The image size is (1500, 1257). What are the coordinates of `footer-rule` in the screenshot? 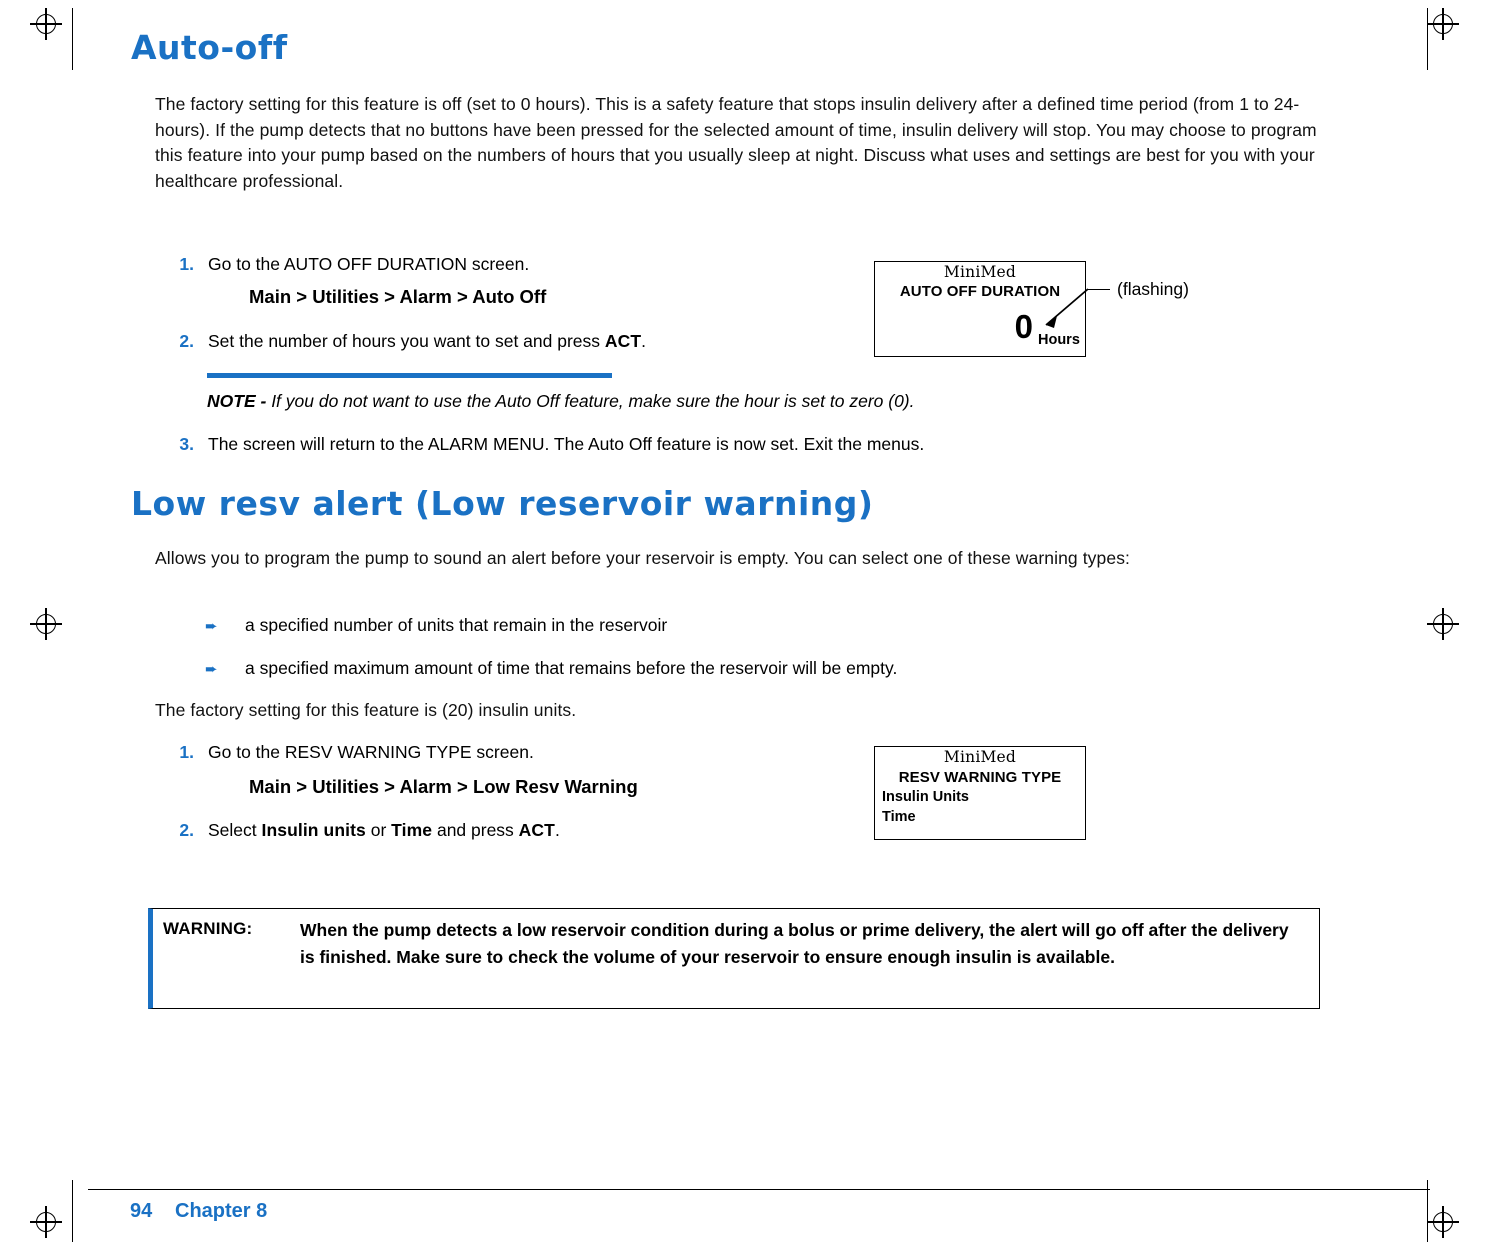 It's located at (759, 1190).